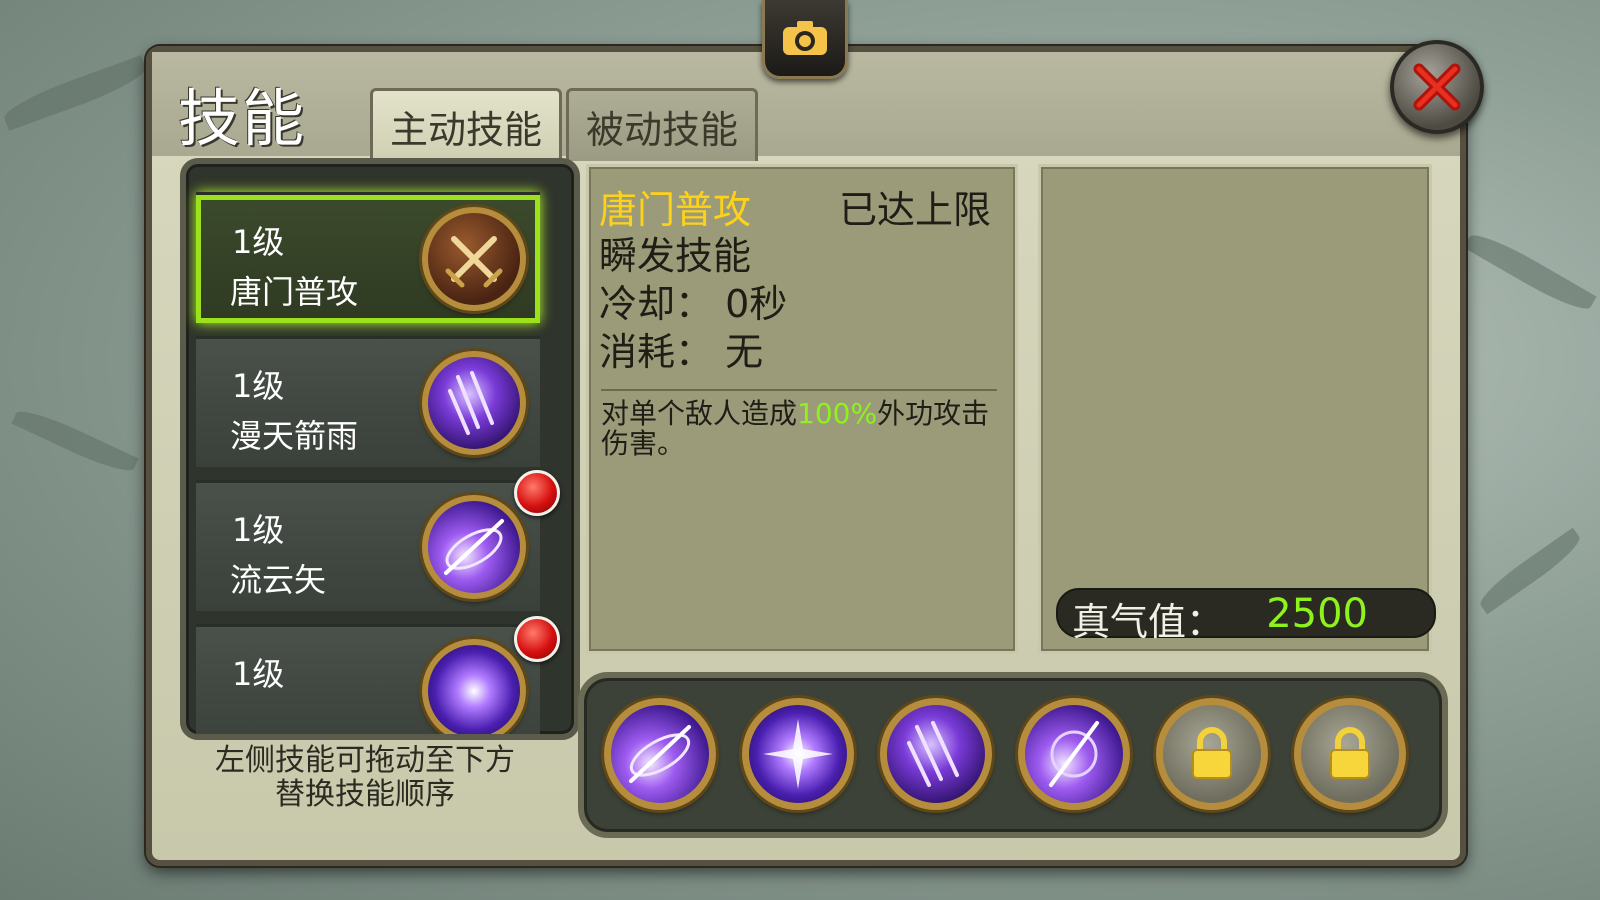  Describe the element at coordinates (799, 390) in the screenshot. I see `divider` at that location.